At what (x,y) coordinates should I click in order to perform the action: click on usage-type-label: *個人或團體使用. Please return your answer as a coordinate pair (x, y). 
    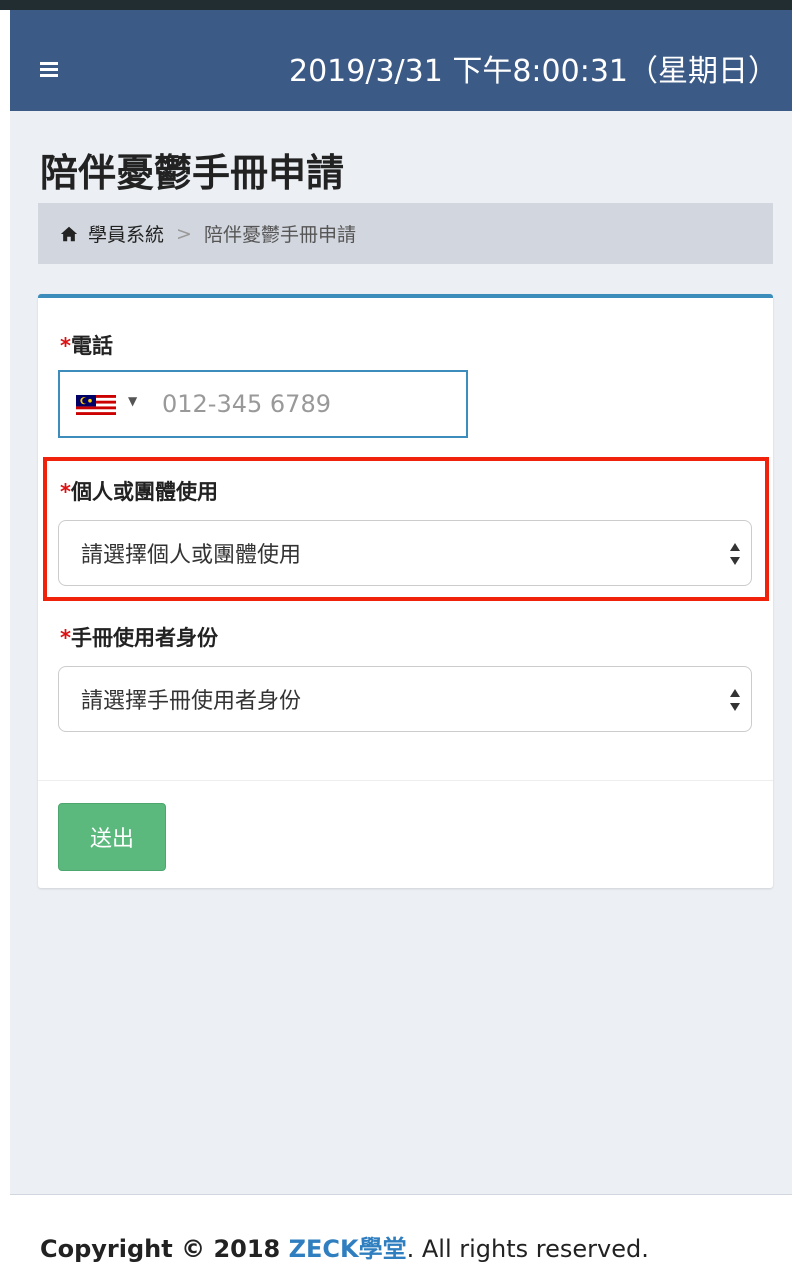
    Looking at the image, I should click on (139, 491).